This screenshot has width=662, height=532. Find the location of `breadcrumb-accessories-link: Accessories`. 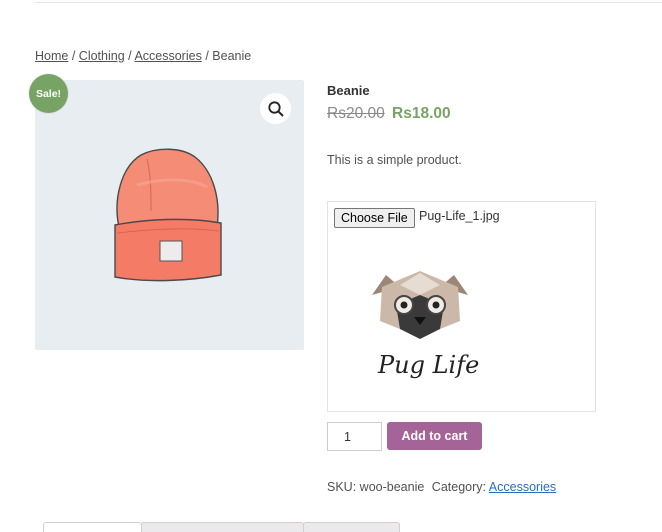

breadcrumb-accessories-link: Accessories is located at coordinates (167, 56).